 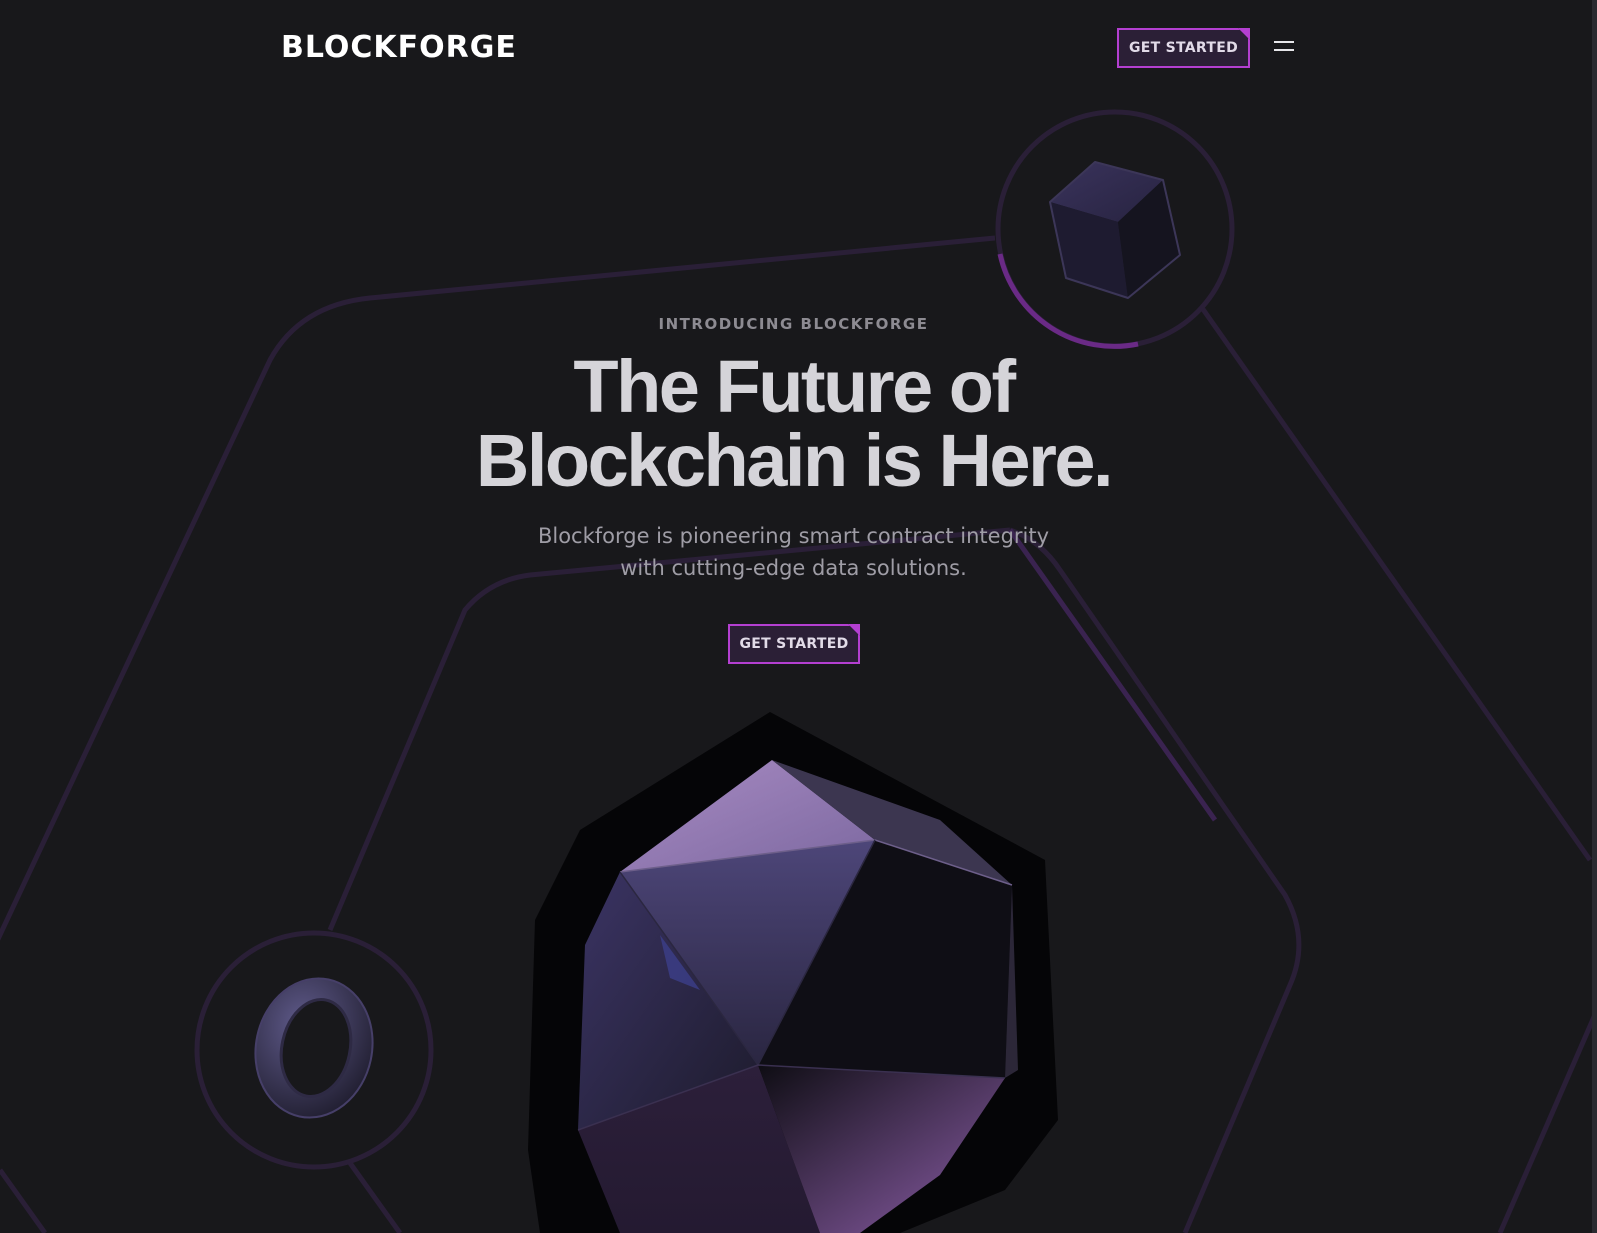 I want to click on icosahedron-3d-icon, so click(x=793, y=972).